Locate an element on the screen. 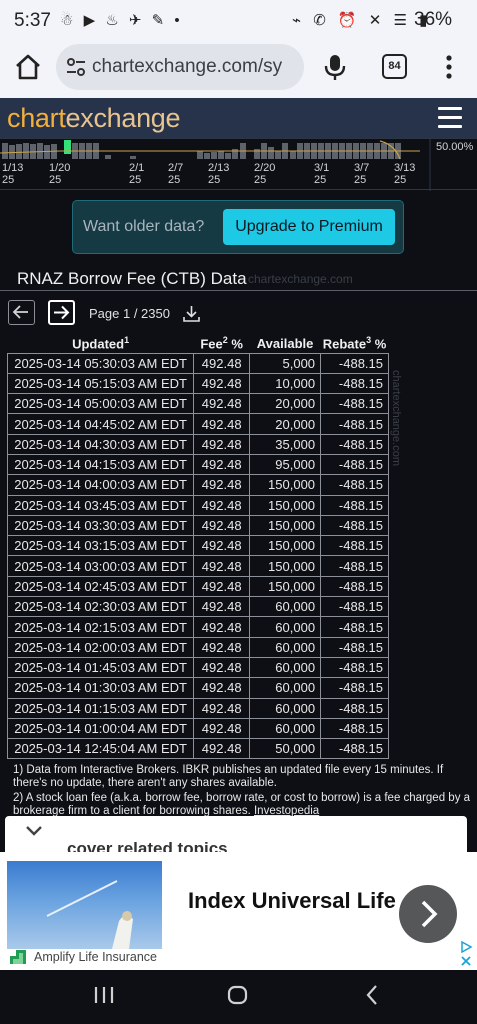 Image resolution: width=477 pixels, height=1024 pixels. col-fee: Fee2 % is located at coordinates (222, 343).